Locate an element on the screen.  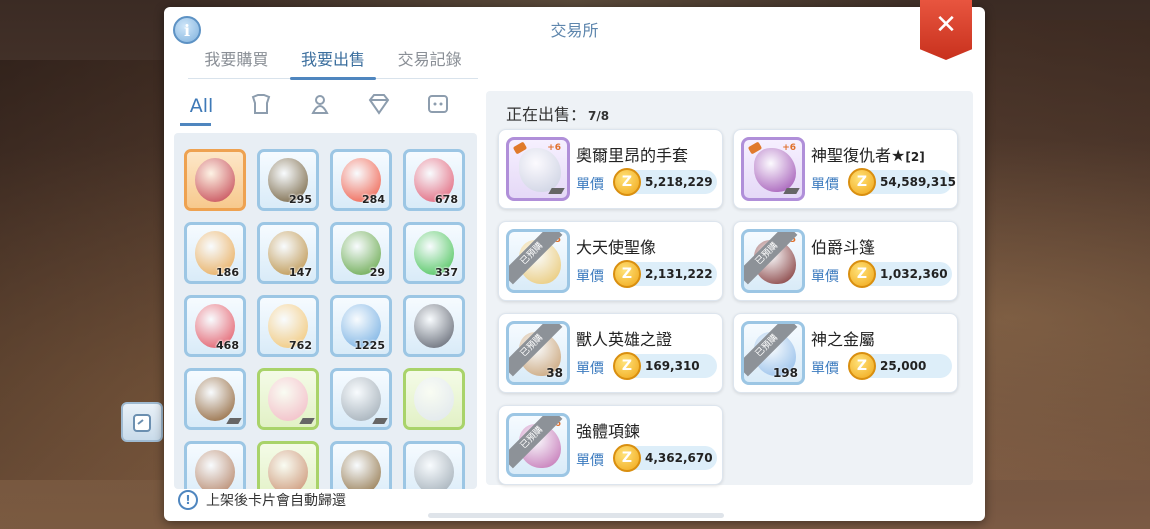
on-sale-count: 7/8 is located at coordinates (599, 116).